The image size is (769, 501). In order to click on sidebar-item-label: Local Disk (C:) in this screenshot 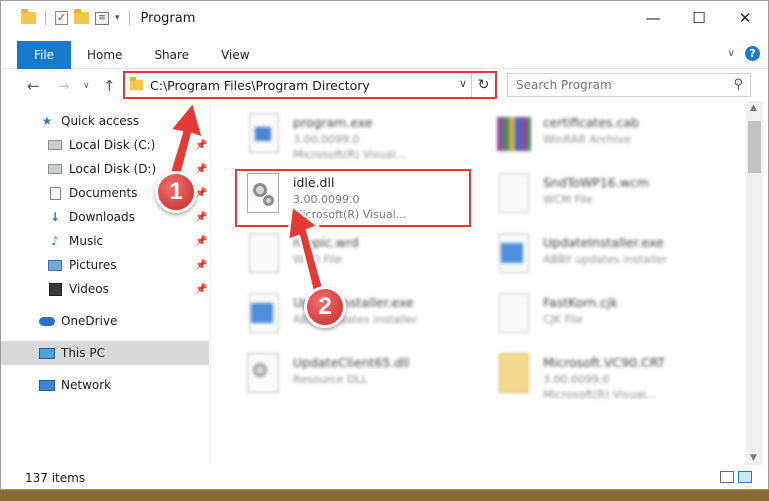, I will do `click(112, 145)`.